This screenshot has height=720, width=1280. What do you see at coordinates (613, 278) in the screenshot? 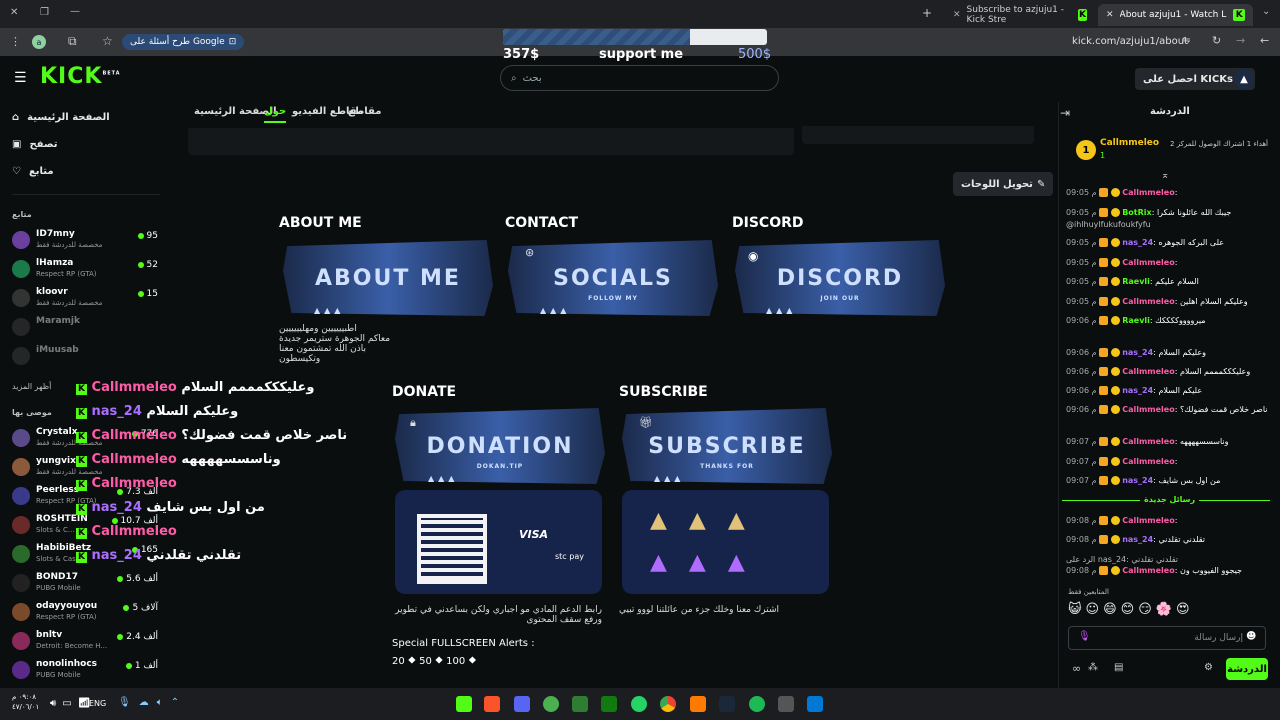
I see `socials-panel: SOCIALS FOLLOW MY` at bounding box center [613, 278].